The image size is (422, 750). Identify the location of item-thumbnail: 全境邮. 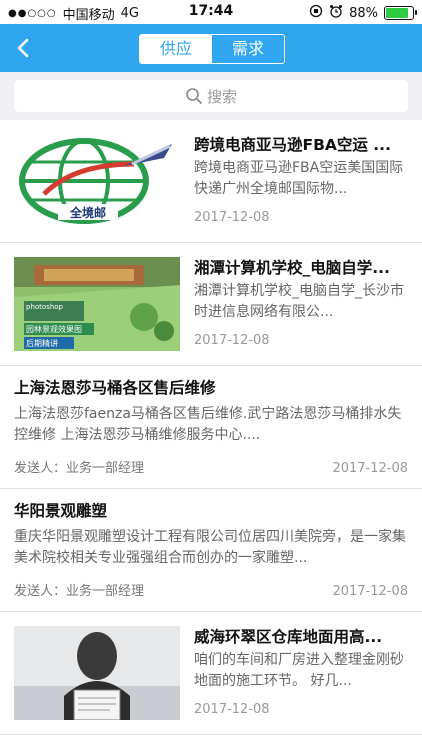
(97, 181).